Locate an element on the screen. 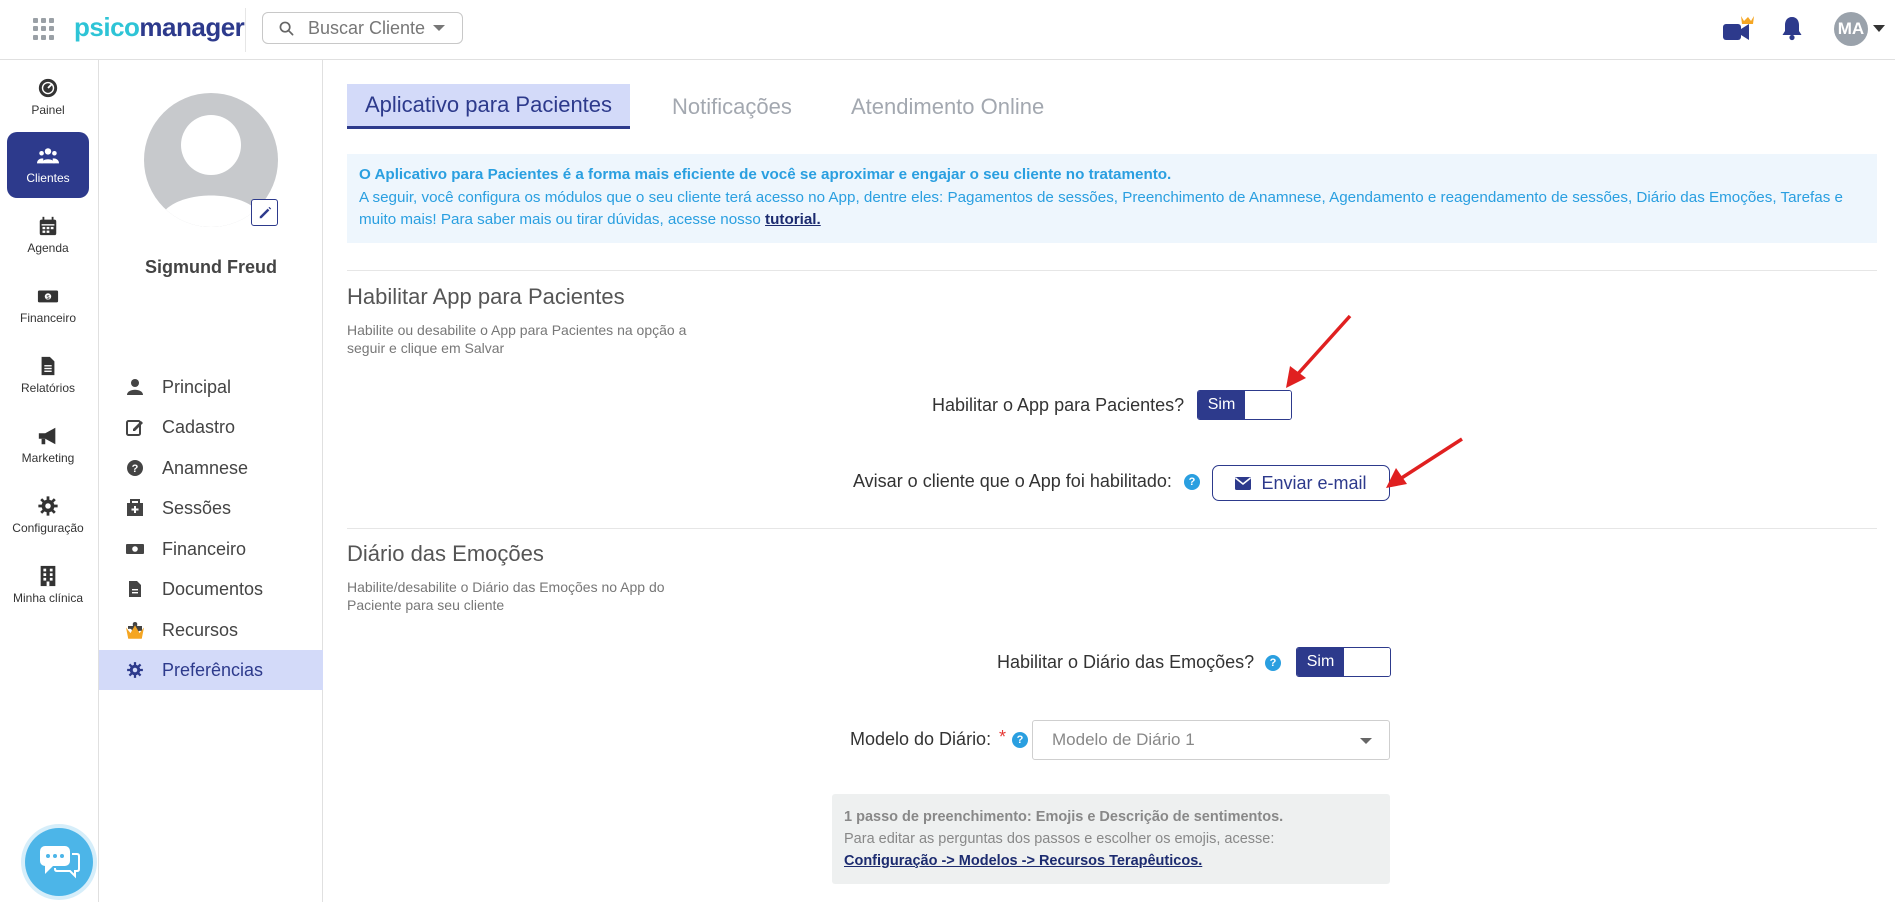 Image resolution: width=1895 pixels, height=902 pixels. search-placeholder: Buscar Cliente is located at coordinates (367, 27).